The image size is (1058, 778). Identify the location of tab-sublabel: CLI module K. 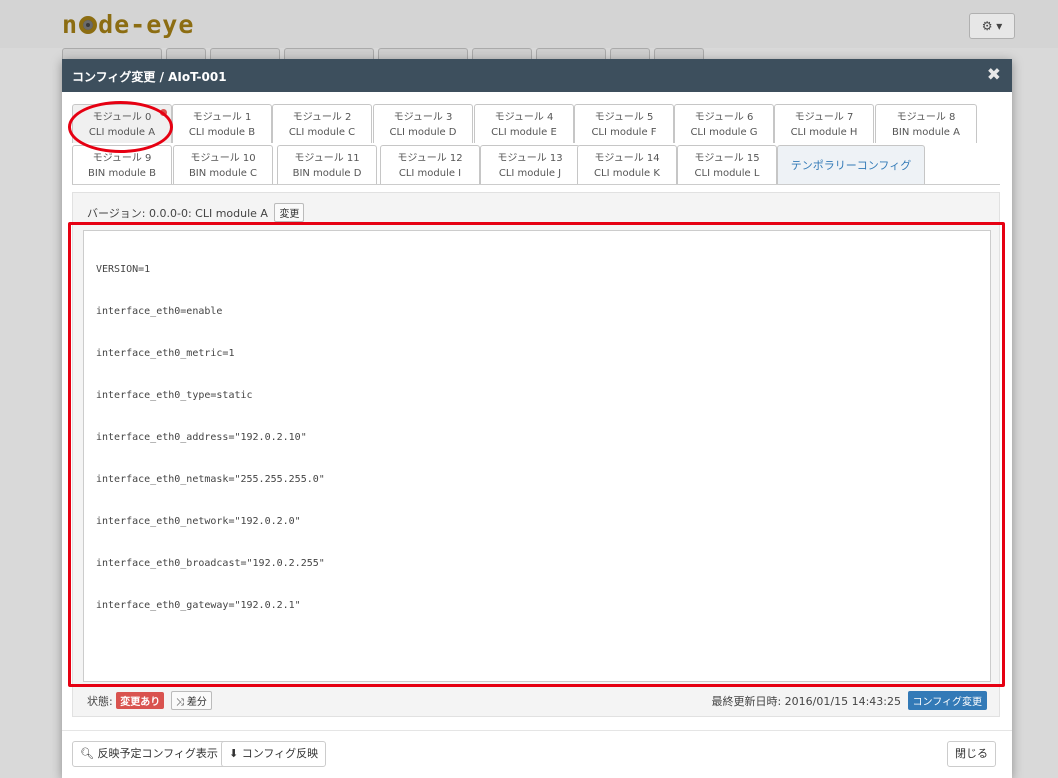
(627, 173).